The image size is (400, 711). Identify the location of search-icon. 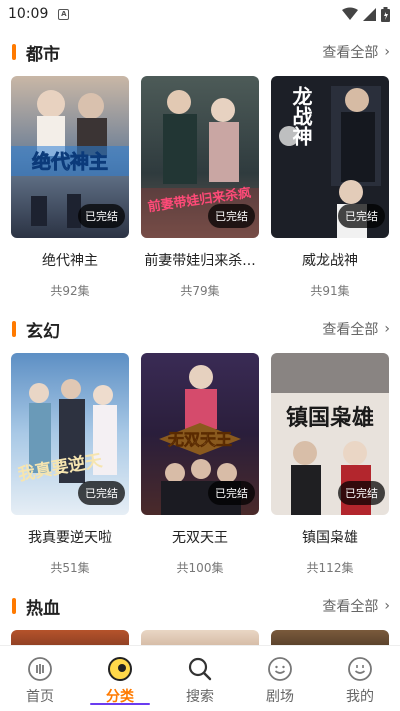
(200, 669).